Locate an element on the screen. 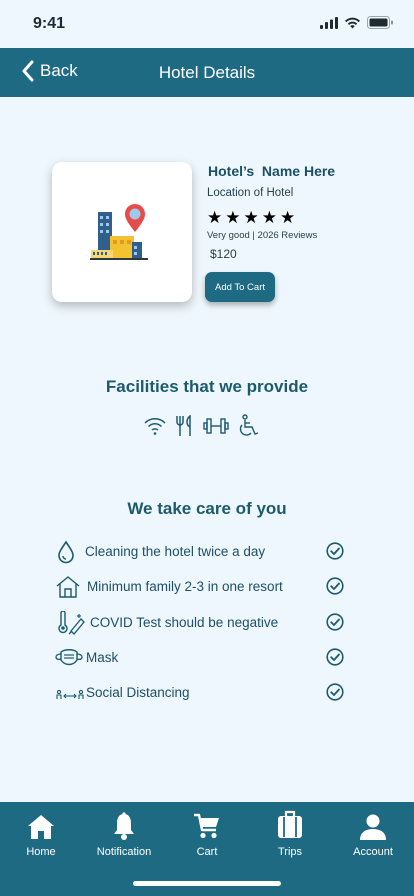 This screenshot has width=414, height=896. facilities-title: Facilities that we provide is located at coordinates (207, 386).